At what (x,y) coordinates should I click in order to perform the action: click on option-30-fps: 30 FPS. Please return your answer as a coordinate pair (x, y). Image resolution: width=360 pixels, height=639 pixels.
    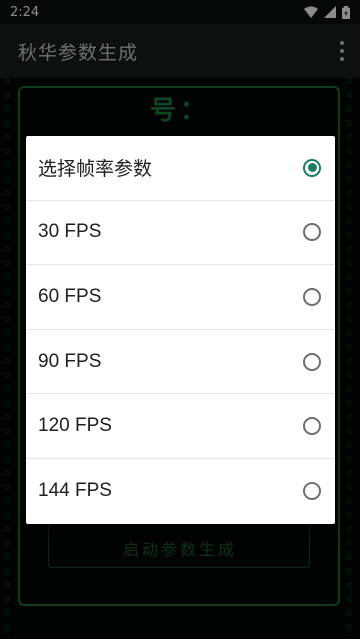
    Looking at the image, I should click on (180, 233).